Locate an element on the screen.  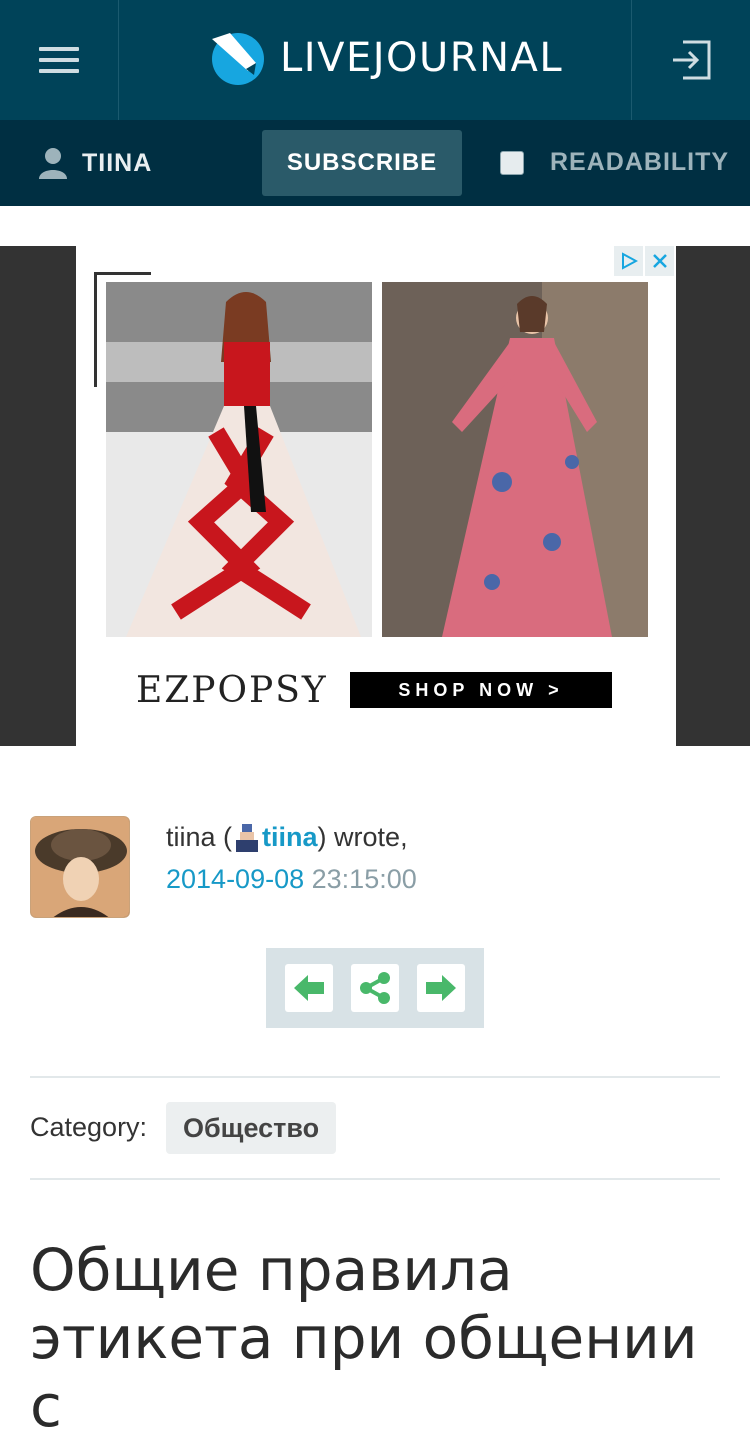
previous-post-button is located at coordinates (309, 988).